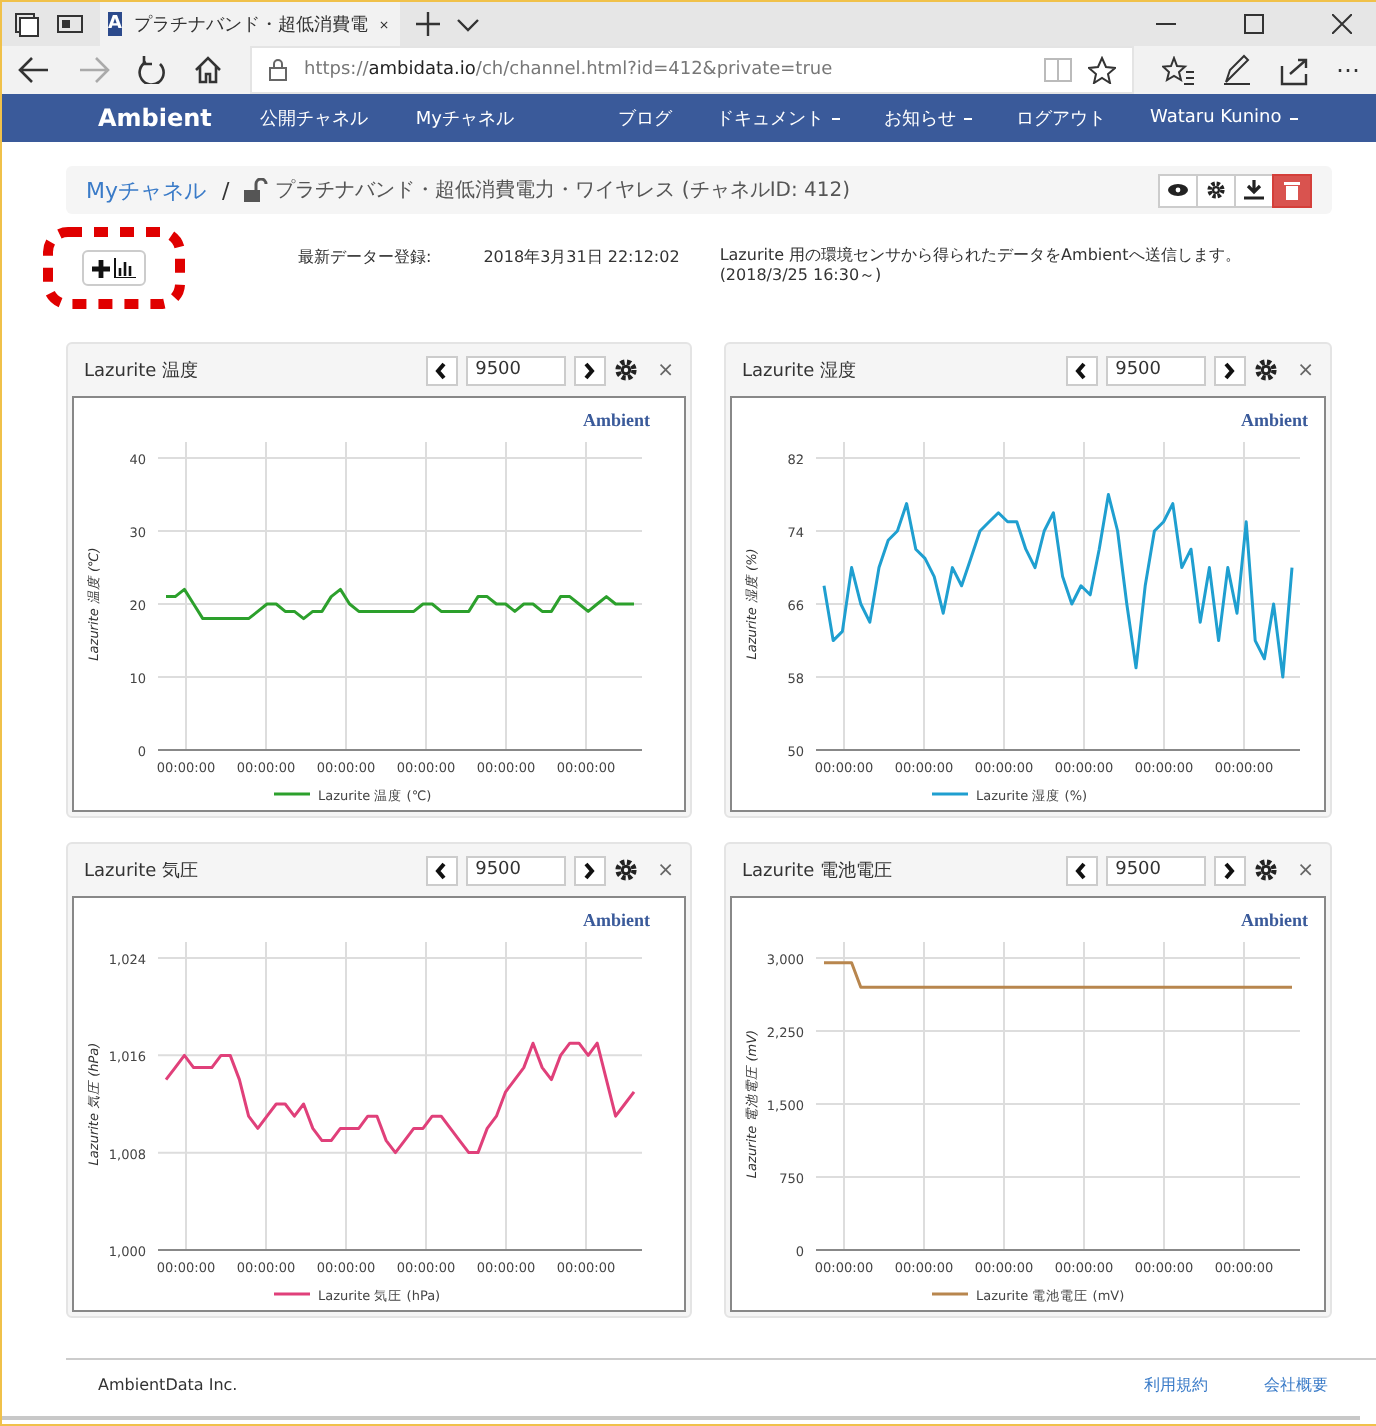 Image resolution: width=1376 pixels, height=1426 pixels. What do you see at coordinates (146, 190) in the screenshot?
I see `breadcrumb-link: Myチャネル` at bounding box center [146, 190].